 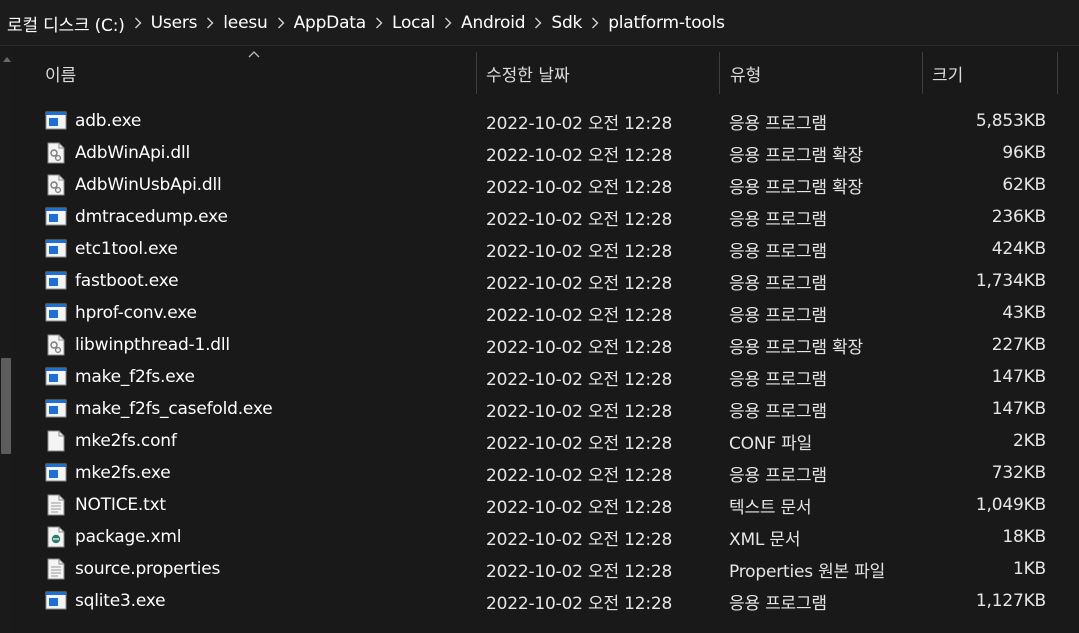 I want to click on file-size: 5,853KB, so click(x=1010, y=121).